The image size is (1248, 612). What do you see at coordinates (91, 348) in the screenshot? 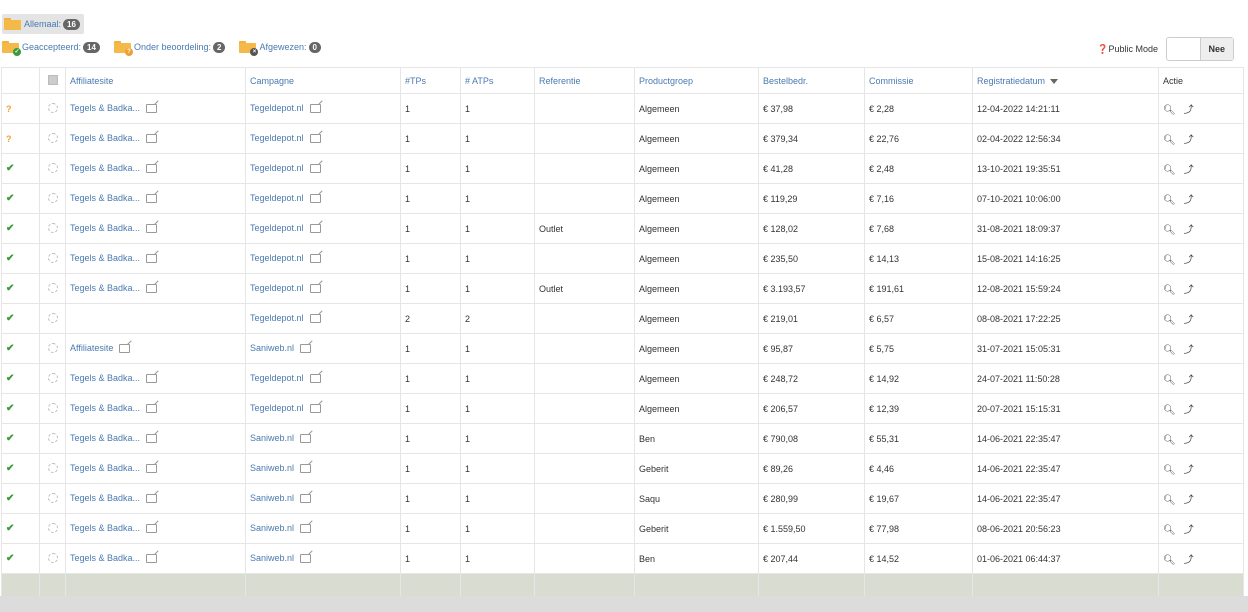
I see `site-link: Affiliatesite` at bounding box center [91, 348].